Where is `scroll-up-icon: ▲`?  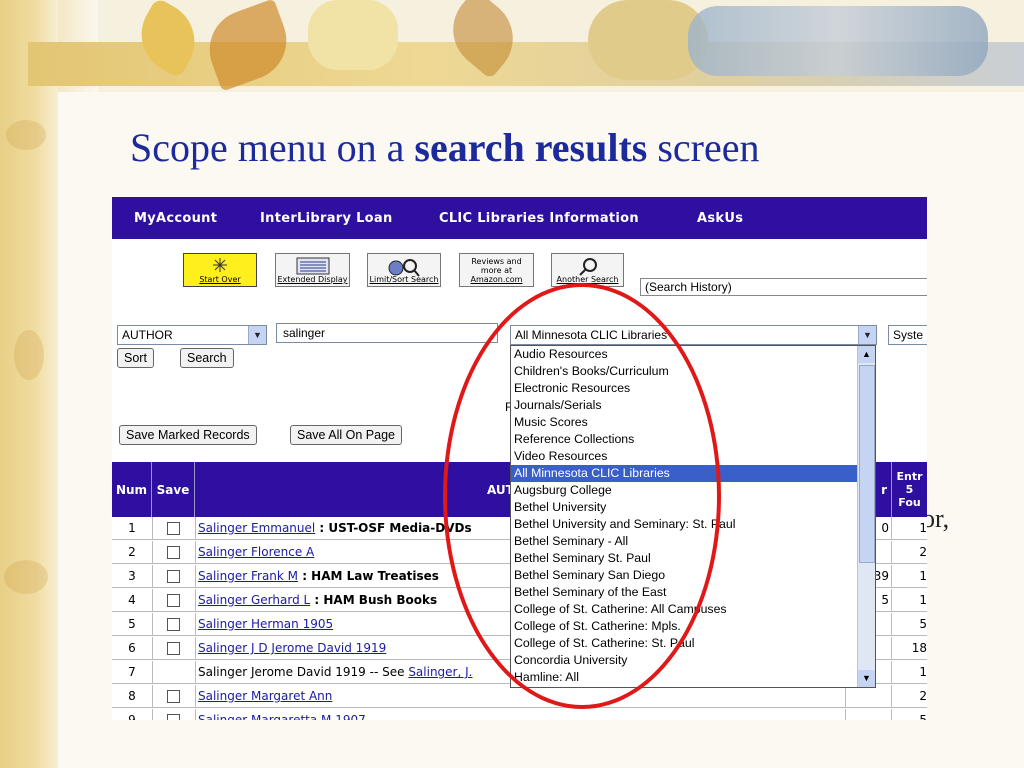
scroll-up-icon: ▲ is located at coordinates (866, 354).